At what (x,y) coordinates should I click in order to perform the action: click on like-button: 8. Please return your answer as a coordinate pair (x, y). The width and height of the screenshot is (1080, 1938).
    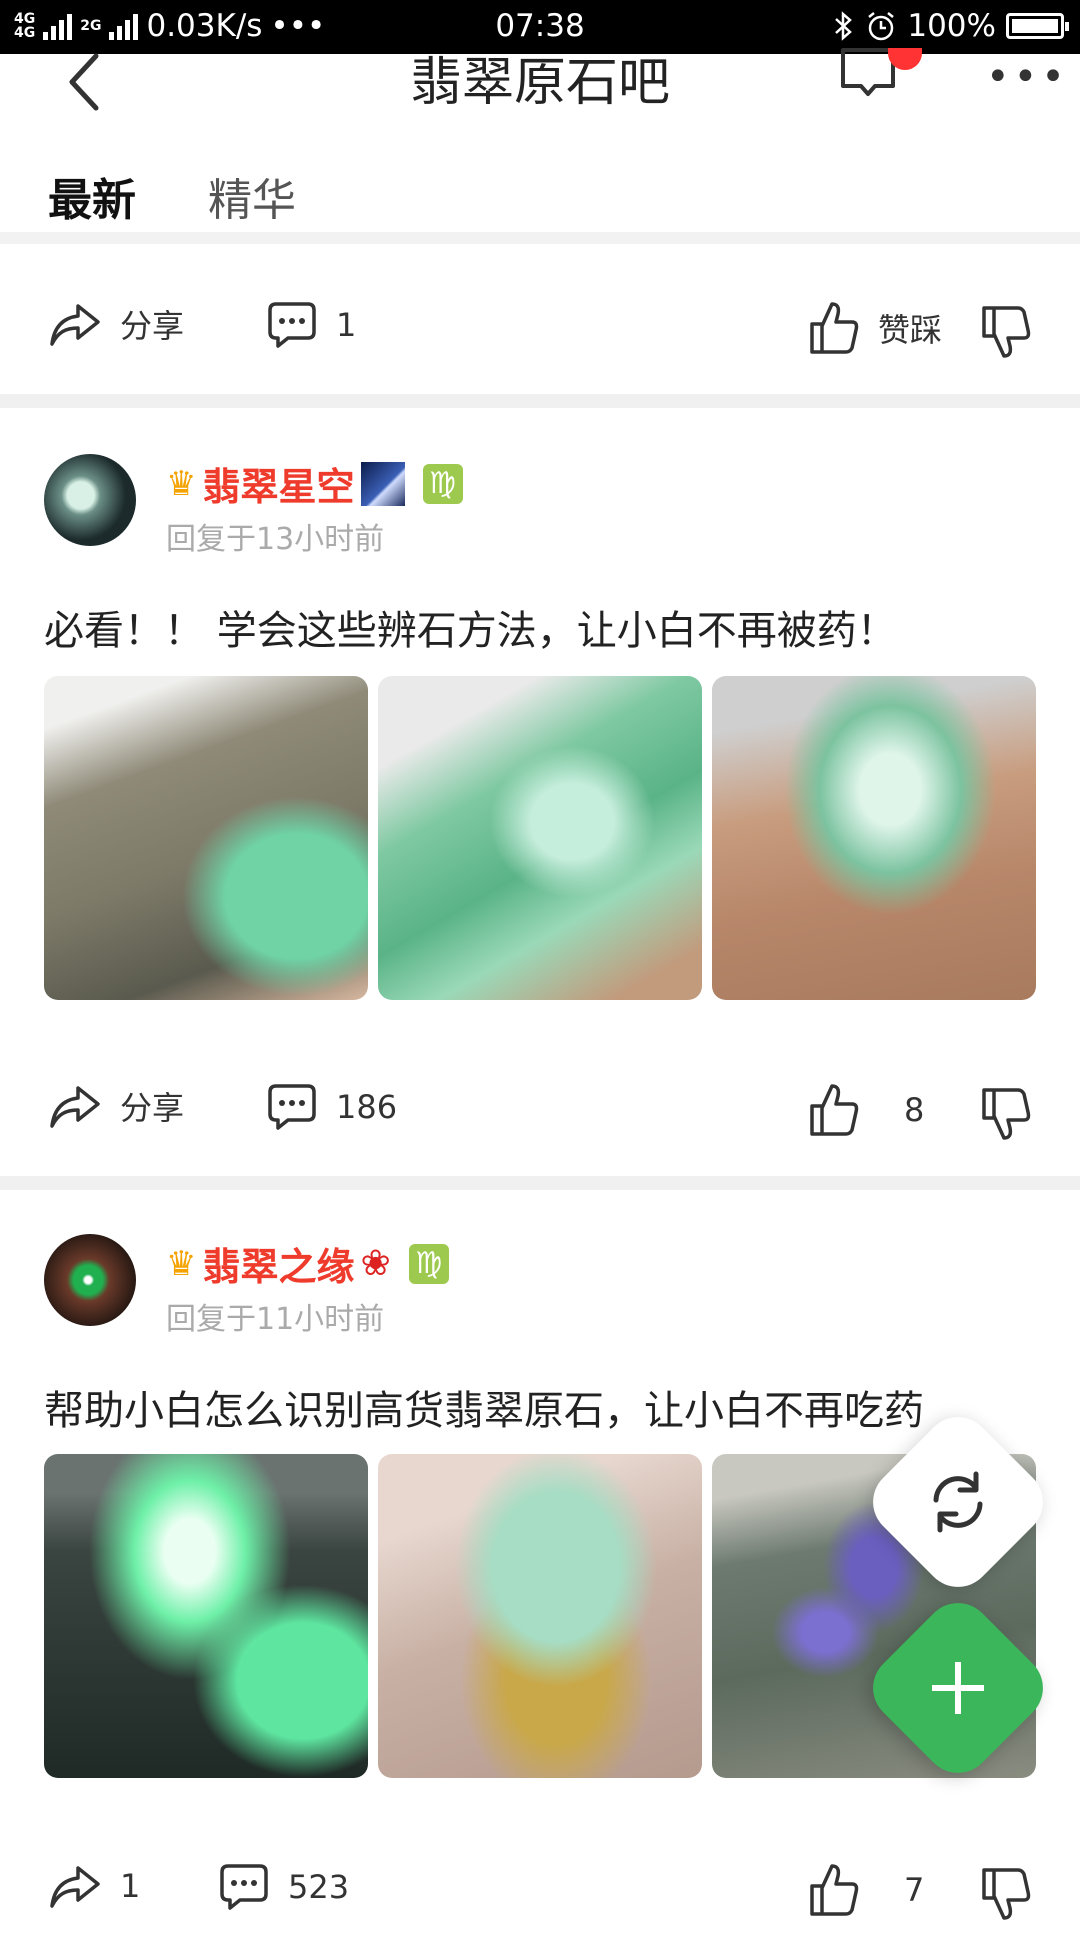
    Looking at the image, I should click on (866, 1110).